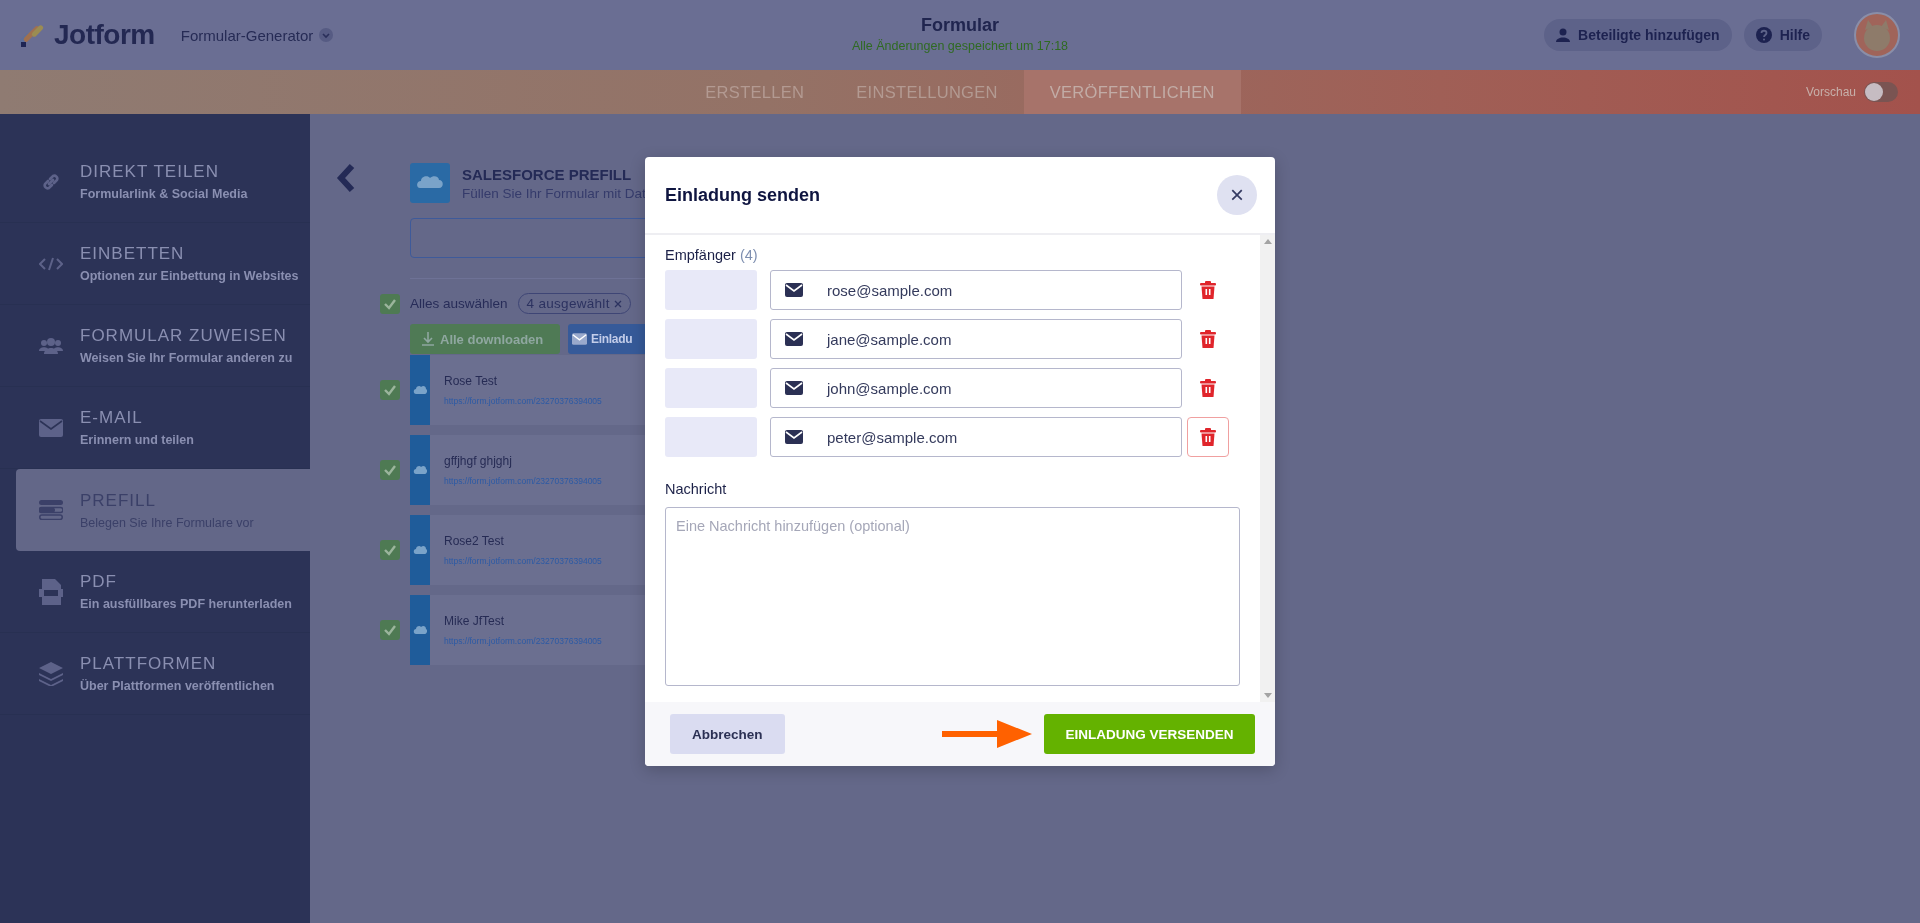 The width and height of the screenshot is (1920, 923). I want to click on entry-name: gffjhgf ghjghj, so click(478, 461).